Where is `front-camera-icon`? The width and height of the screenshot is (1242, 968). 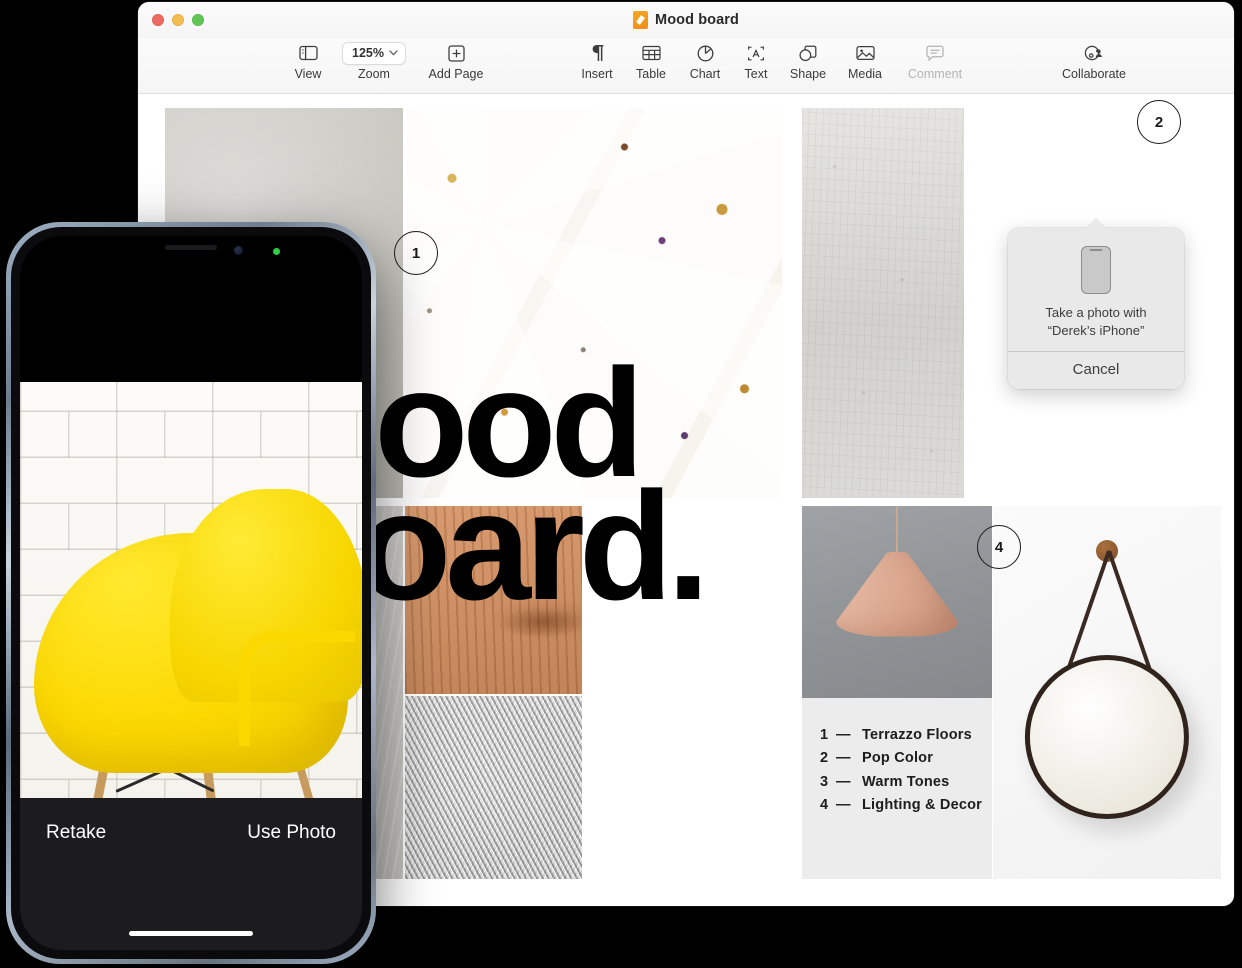 front-camera-icon is located at coordinates (238, 250).